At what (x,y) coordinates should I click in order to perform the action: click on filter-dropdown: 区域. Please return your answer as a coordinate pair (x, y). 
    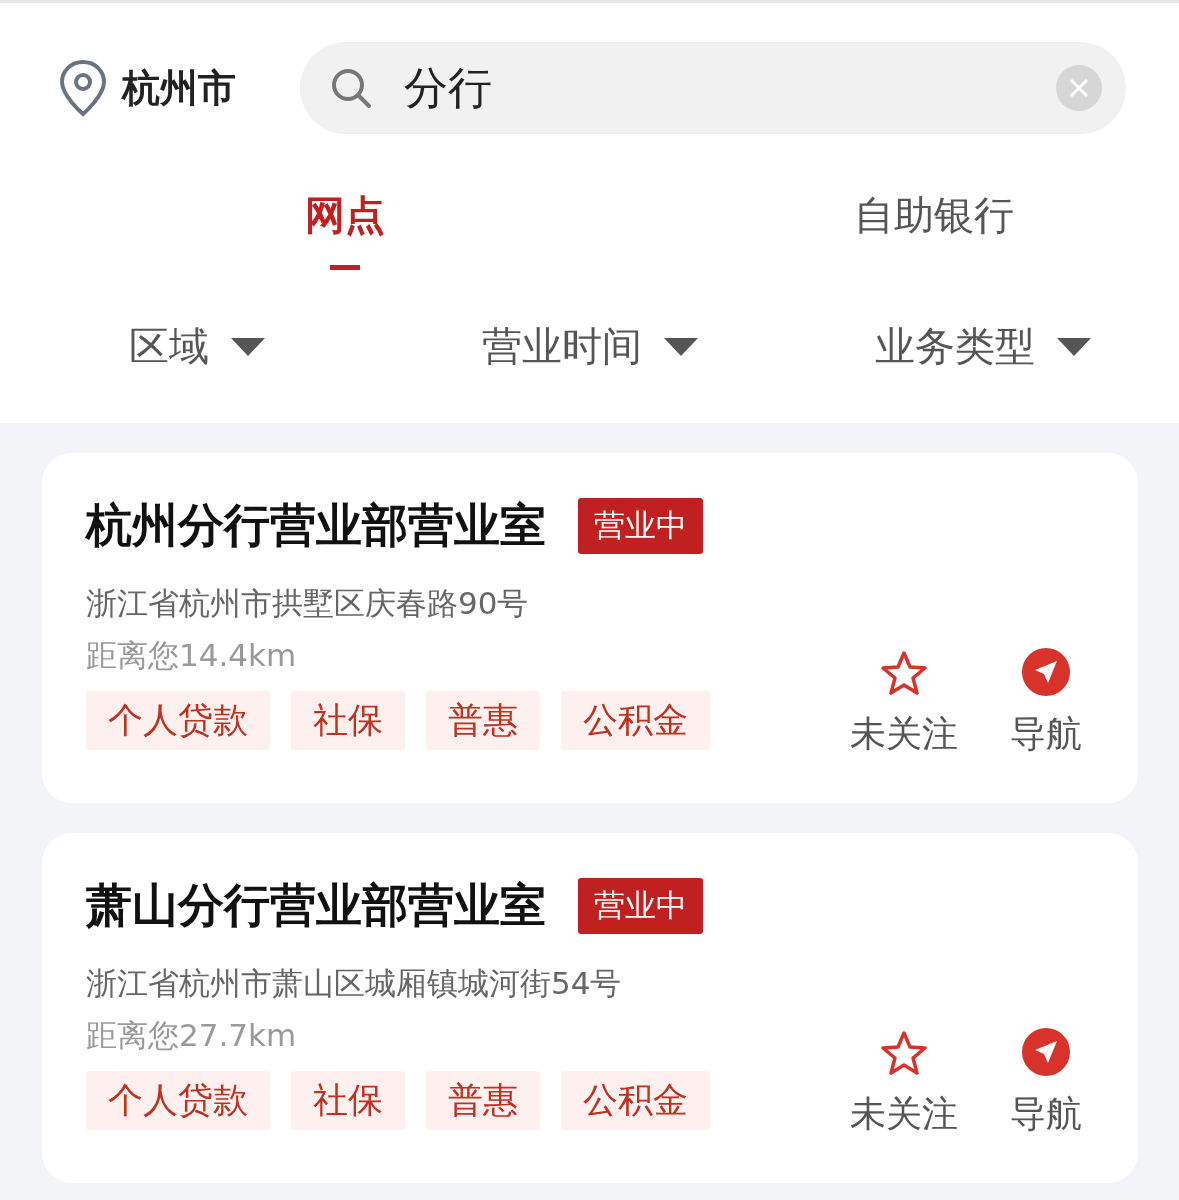
    Looking at the image, I should click on (168, 346).